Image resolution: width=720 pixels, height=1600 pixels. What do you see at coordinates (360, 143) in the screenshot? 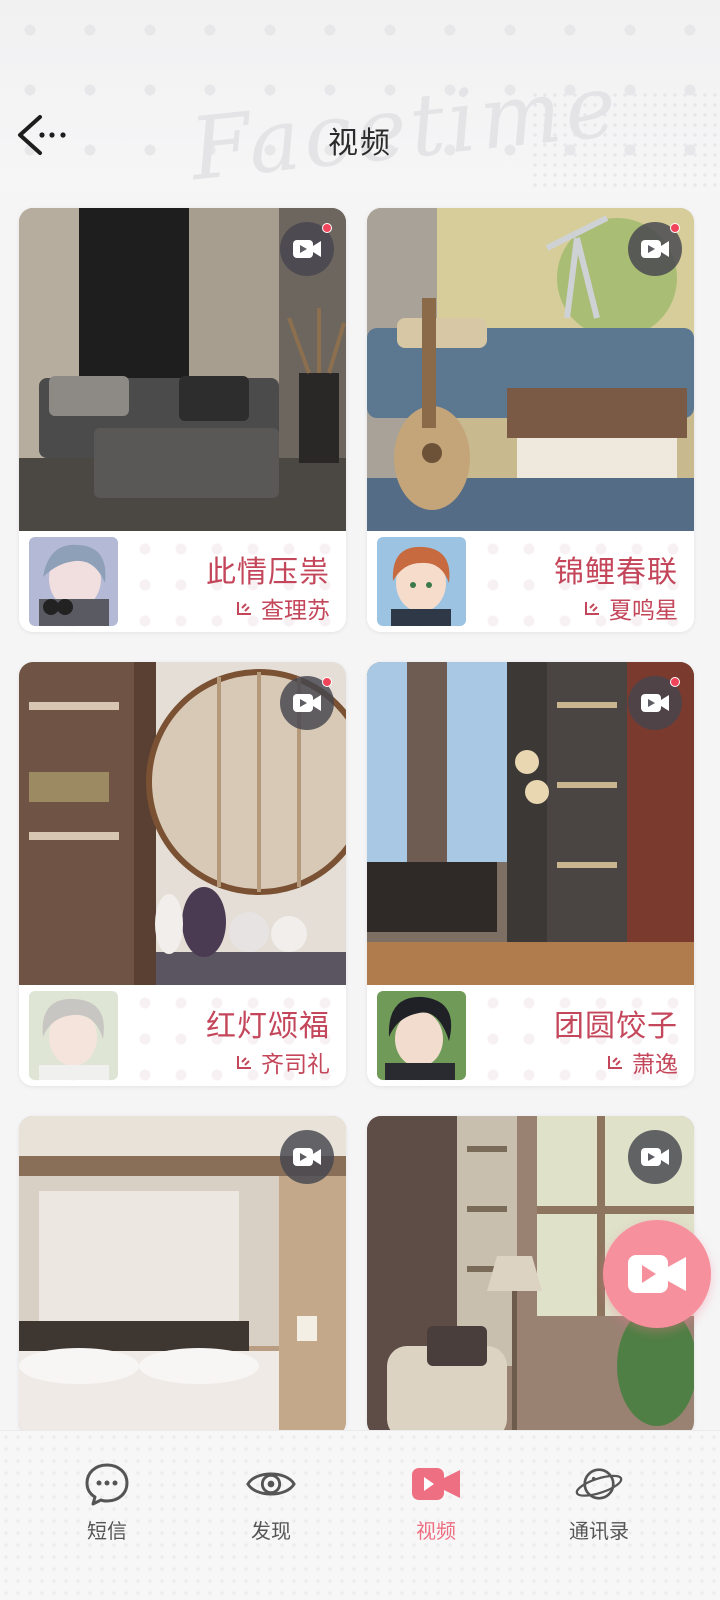
I see `page-title: 视频` at bounding box center [360, 143].